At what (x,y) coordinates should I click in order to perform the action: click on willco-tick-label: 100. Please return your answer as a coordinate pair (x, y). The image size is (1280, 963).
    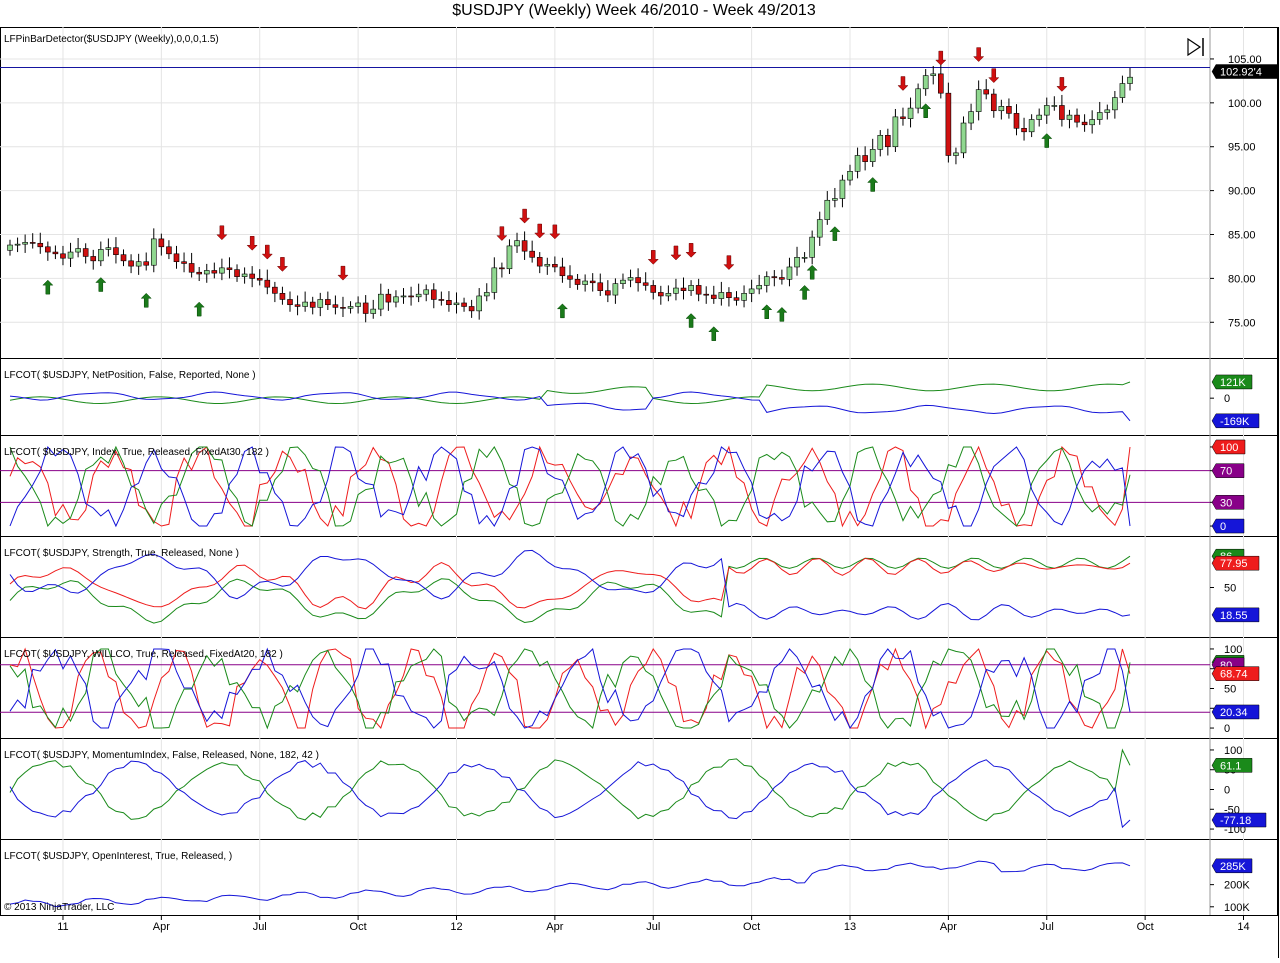
    Looking at the image, I should click on (1233, 650).